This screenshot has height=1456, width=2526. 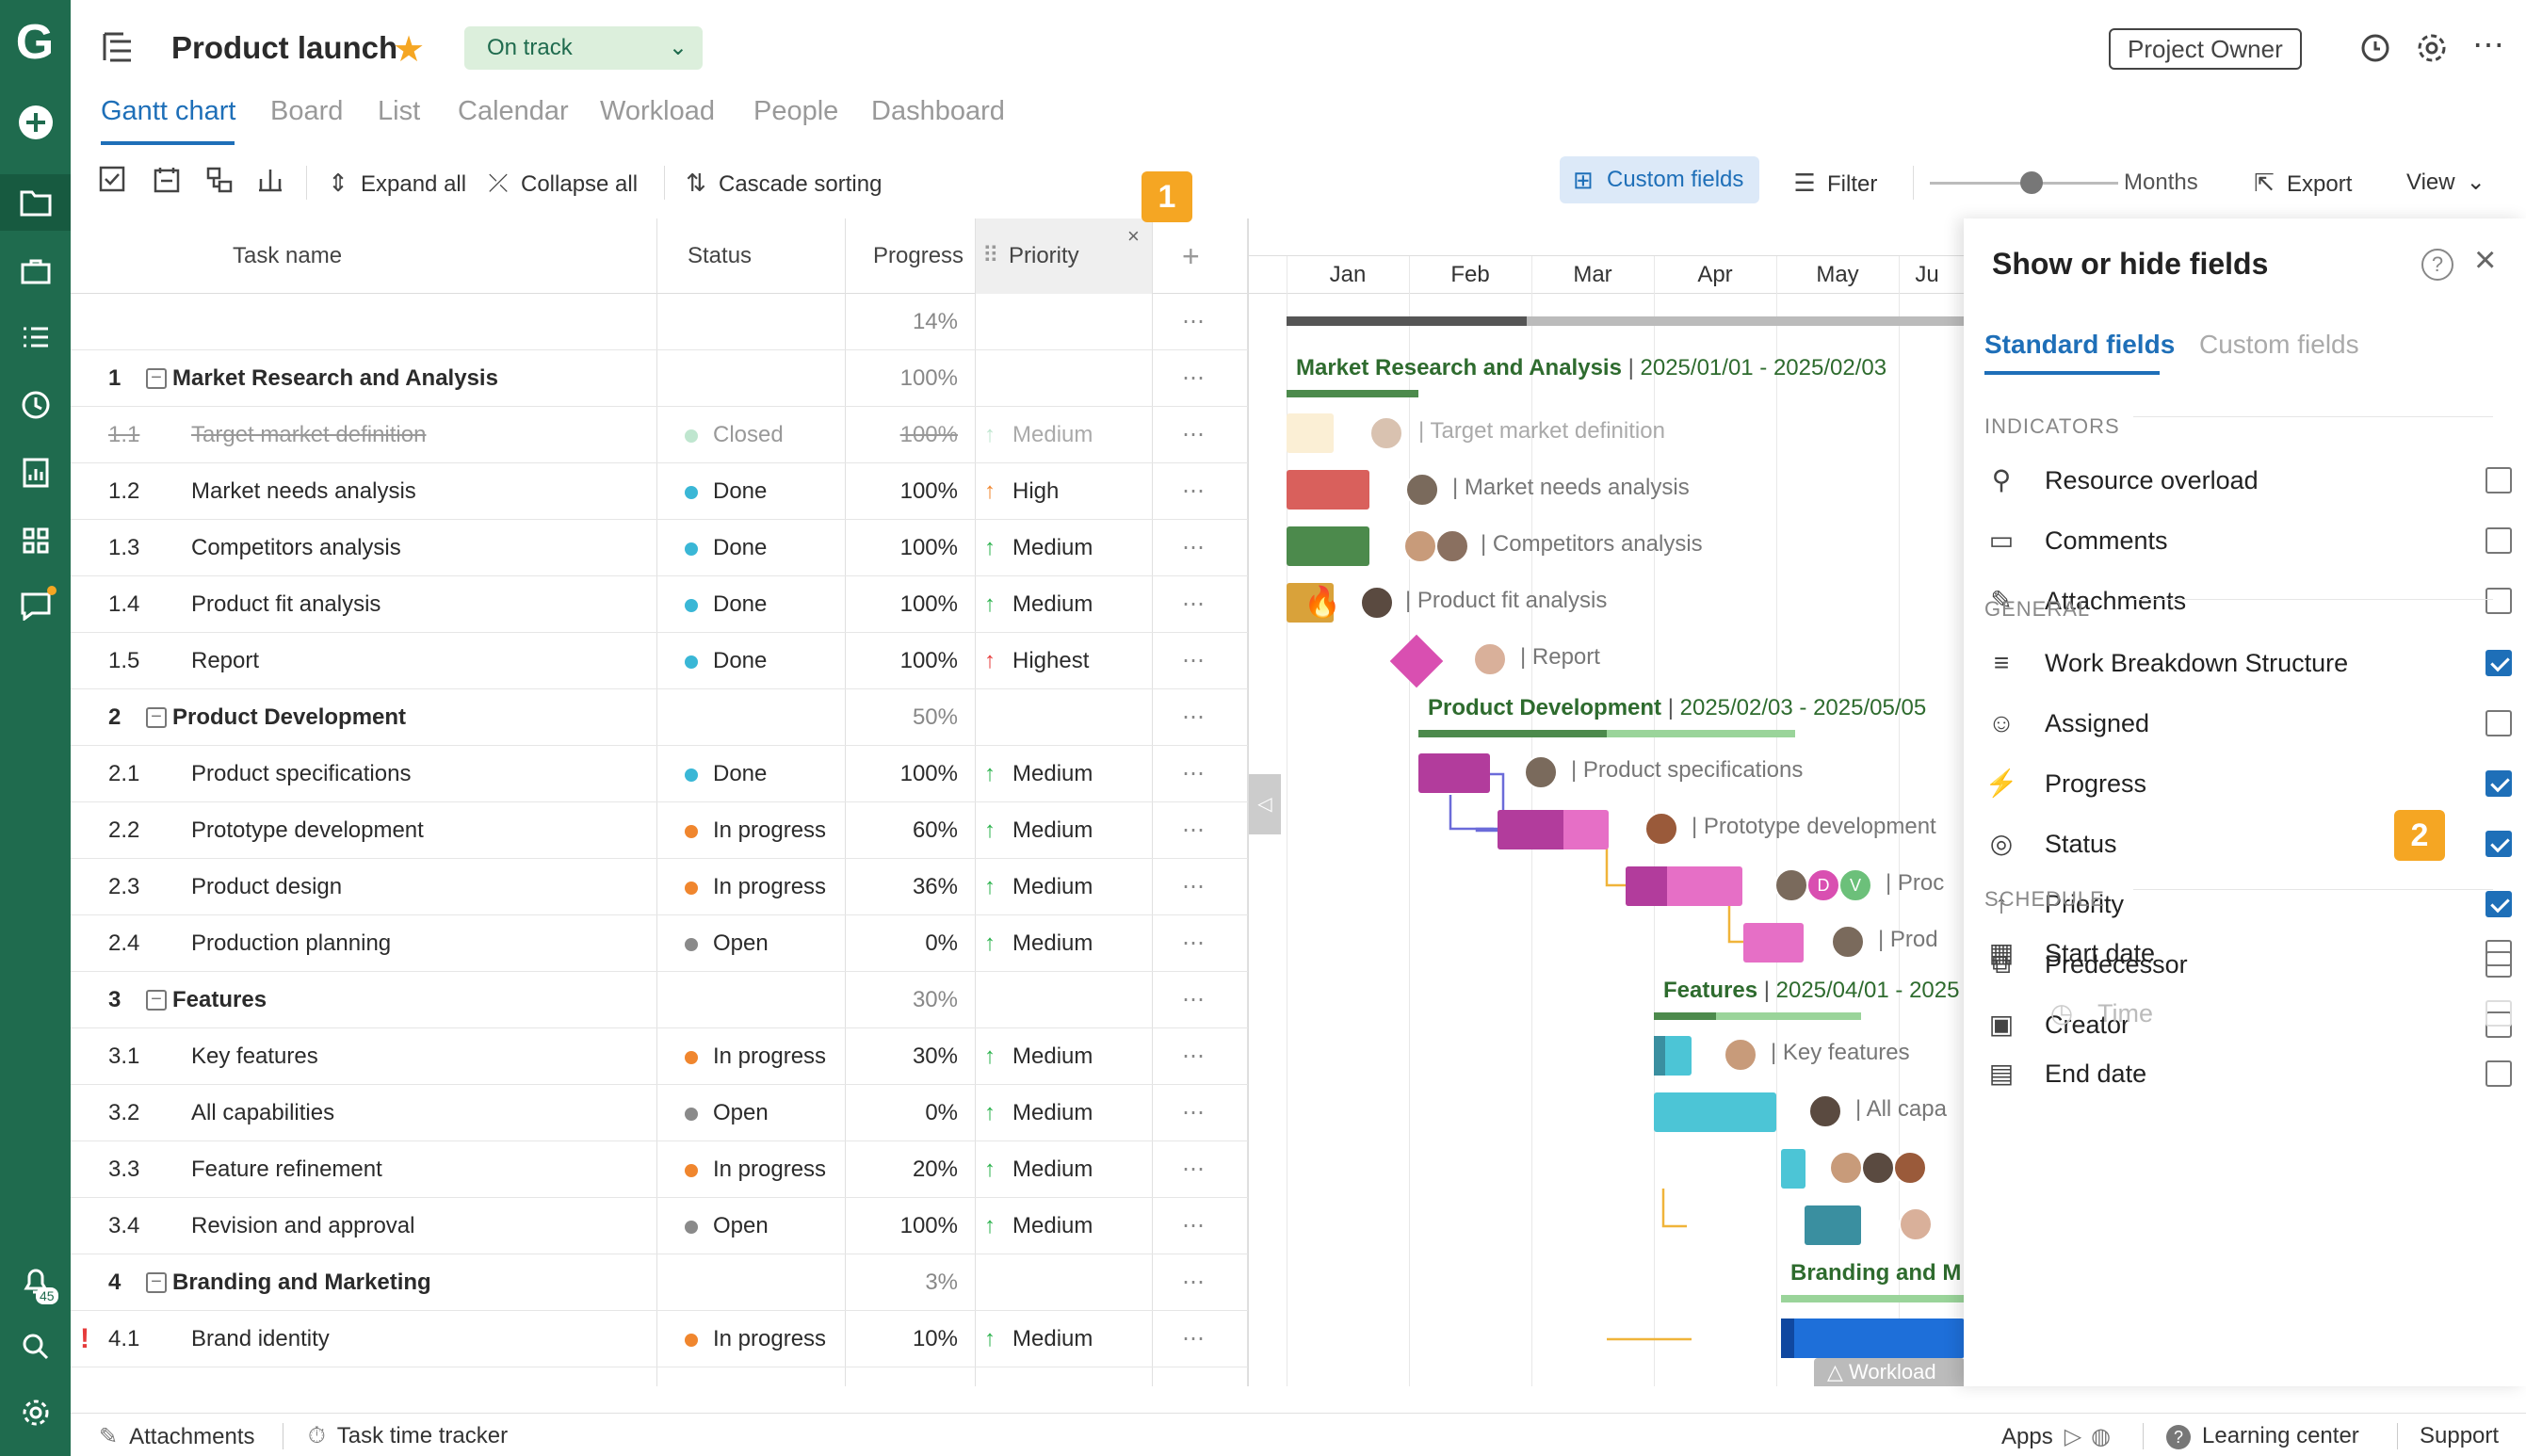 What do you see at coordinates (35, 405) in the screenshot?
I see `time-clock-icon` at bounding box center [35, 405].